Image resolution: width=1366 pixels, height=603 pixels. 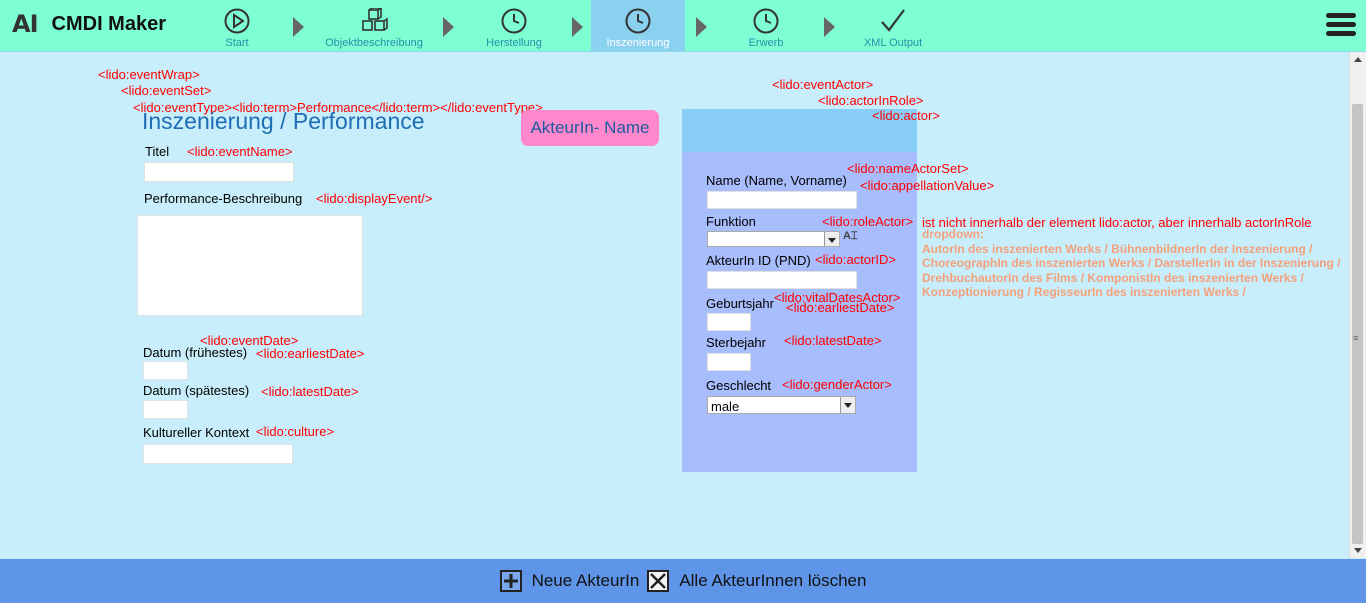 I want to click on new-actor-button: Neue AkteurIn, so click(x=569, y=581).